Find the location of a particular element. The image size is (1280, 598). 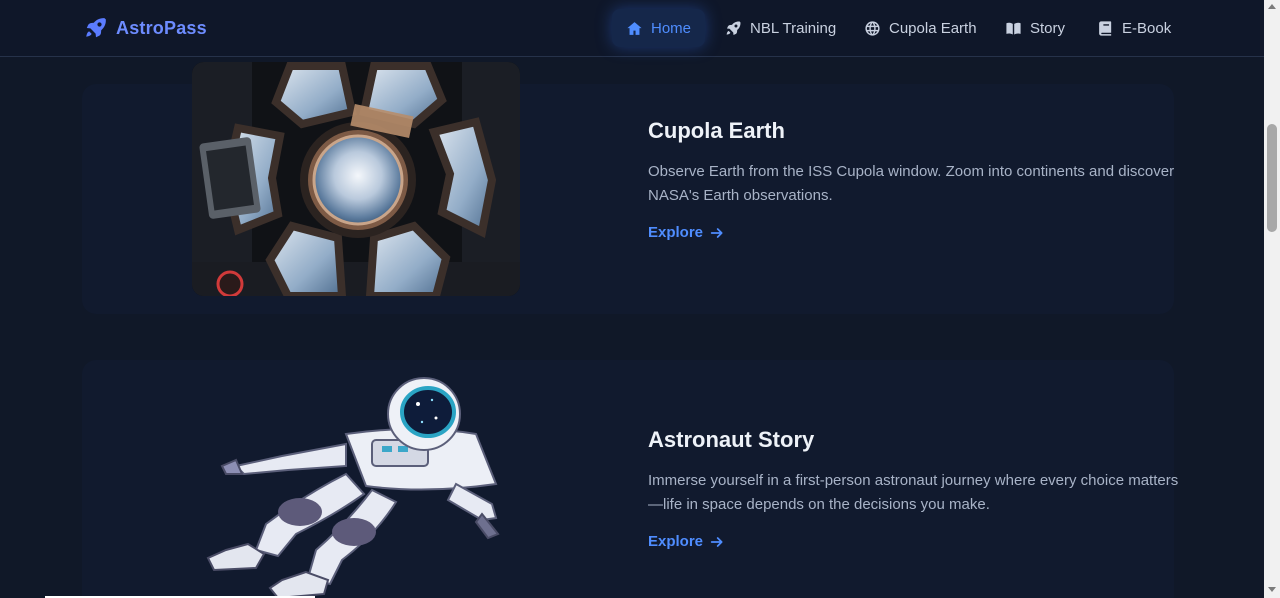

feature-title-cupola-earth: Cupola Earth is located at coordinates (716, 130).